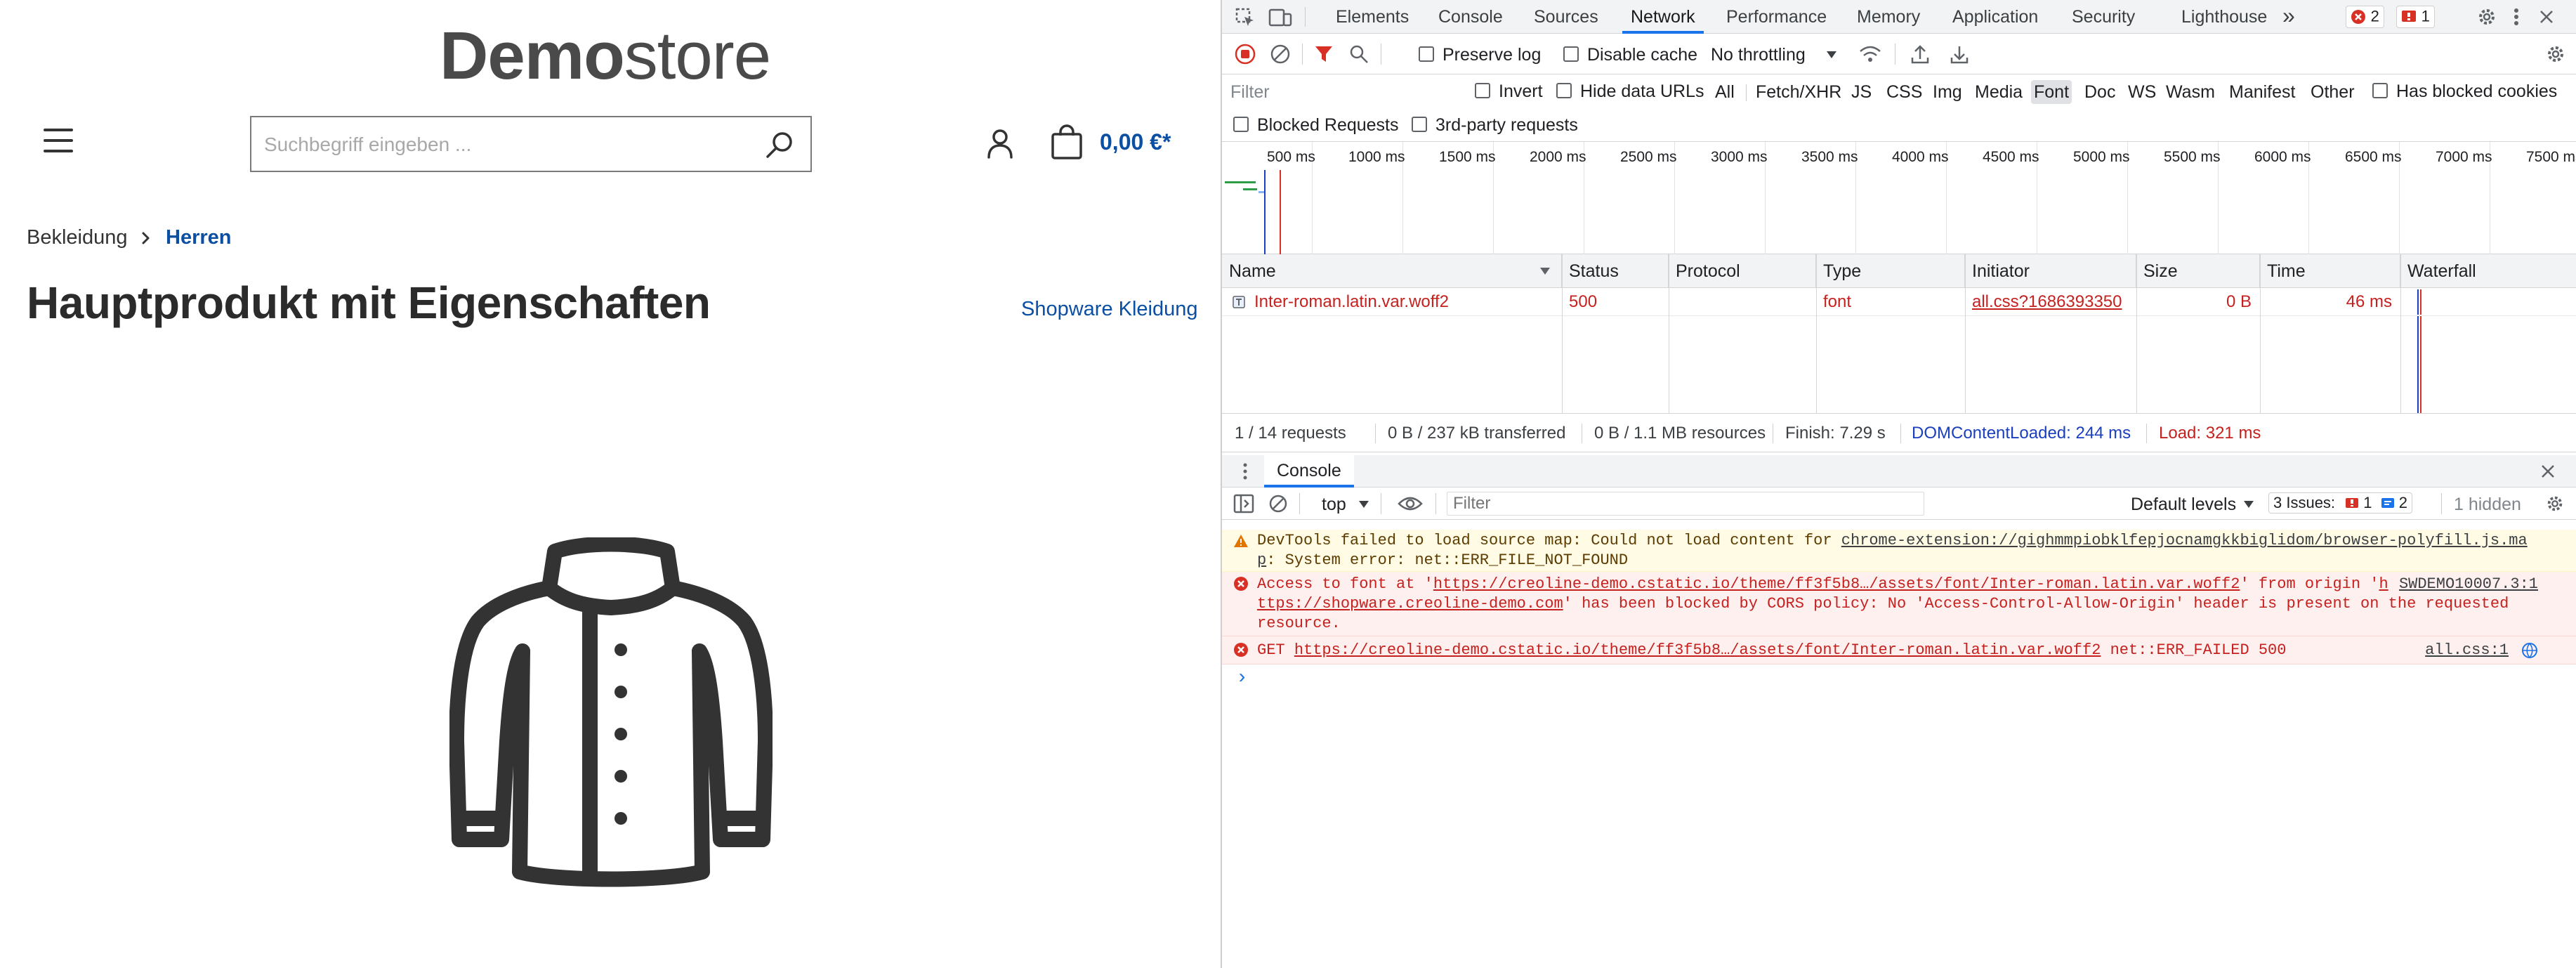 This screenshot has height=968, width=2576. Describe the element at coordinates (1323, 54) in the screenshot. I see `filter-funnel-icon` at that location.